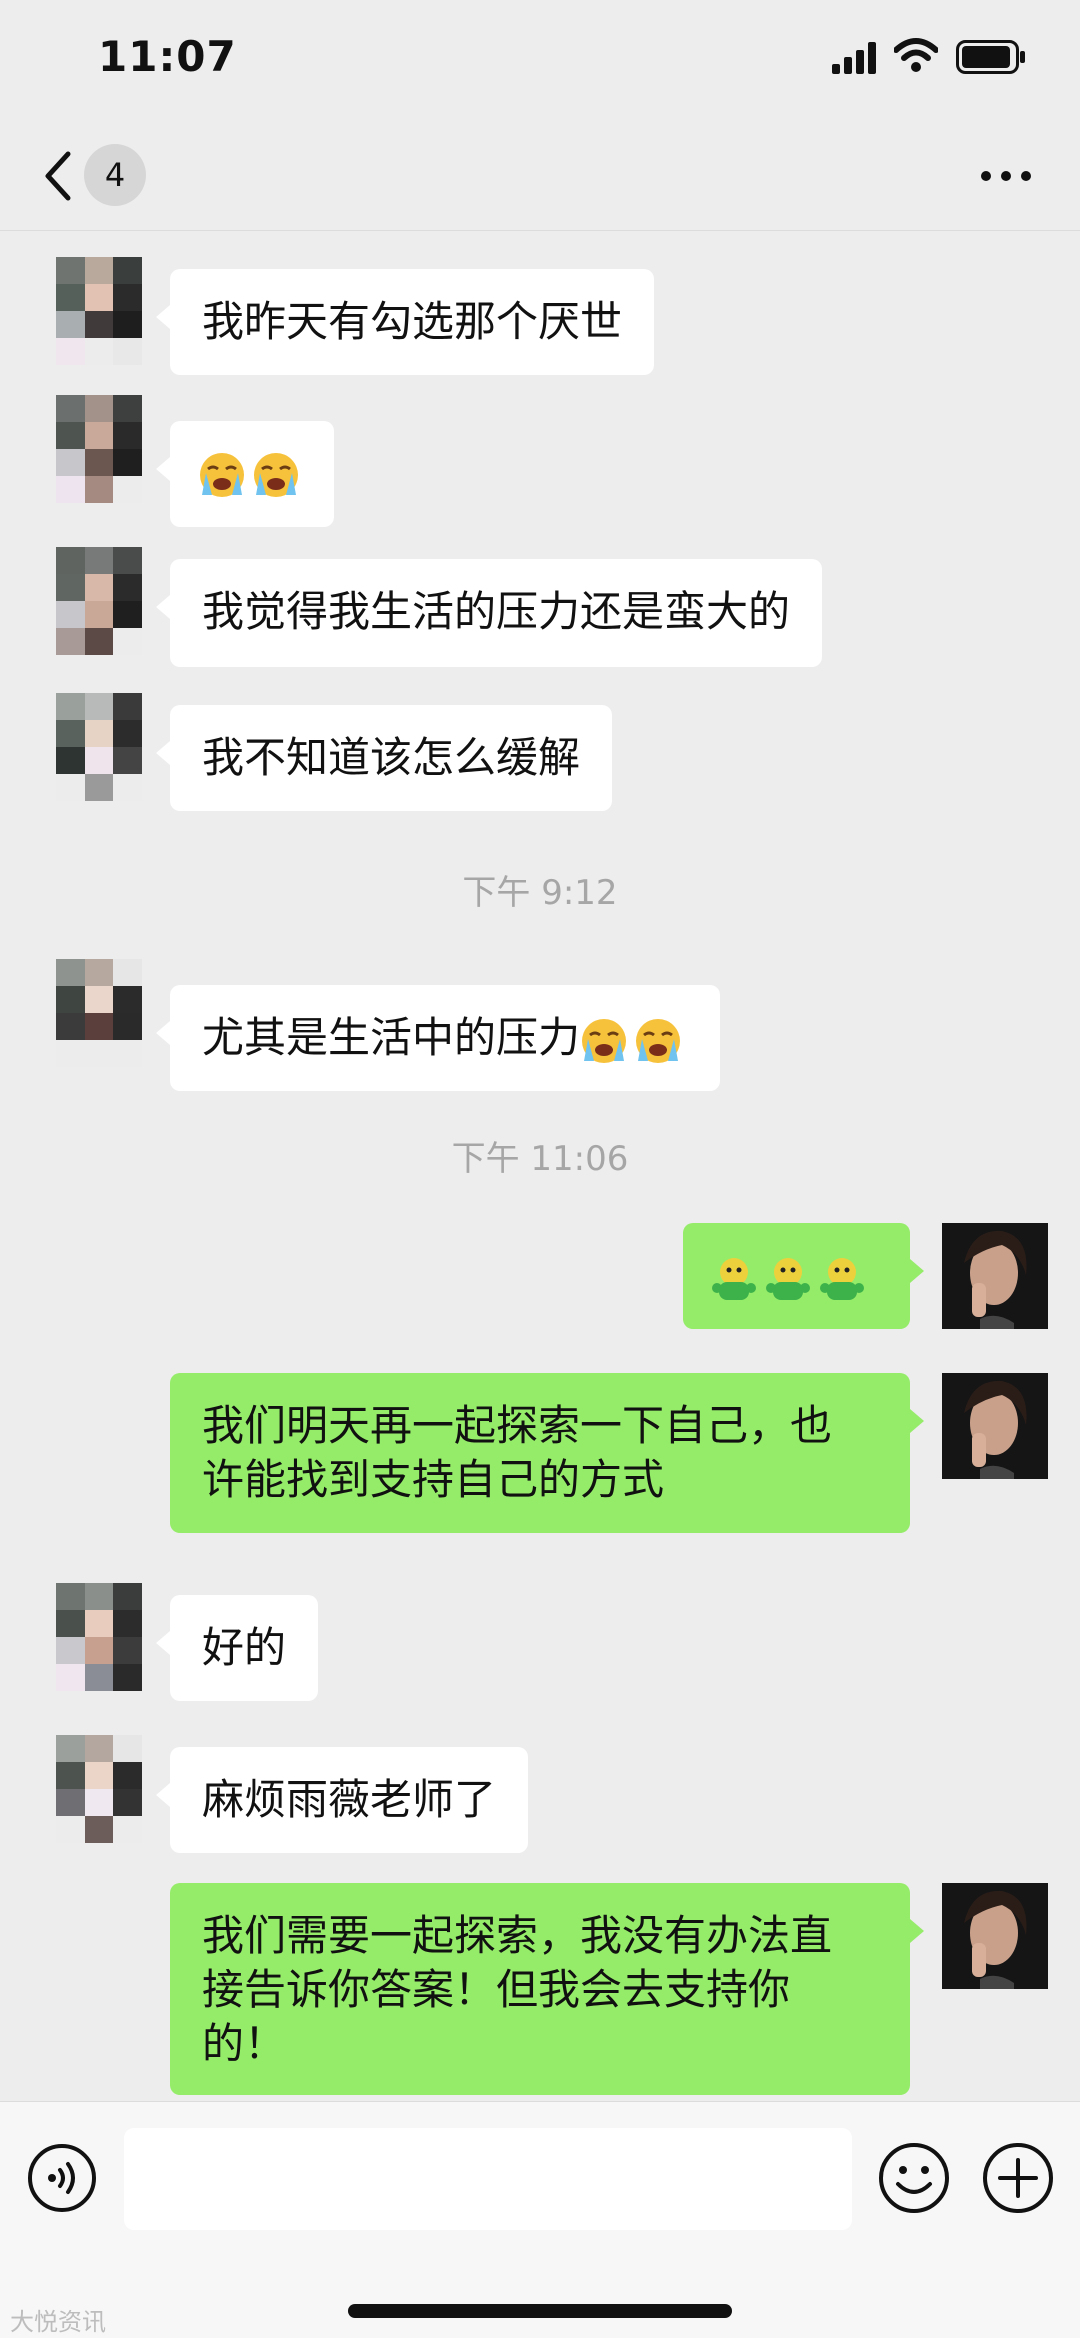  What do you see at coordinates (914, 2178) in the screenshot?
I see `emoji-icon` at bounding box center [914, 2178].